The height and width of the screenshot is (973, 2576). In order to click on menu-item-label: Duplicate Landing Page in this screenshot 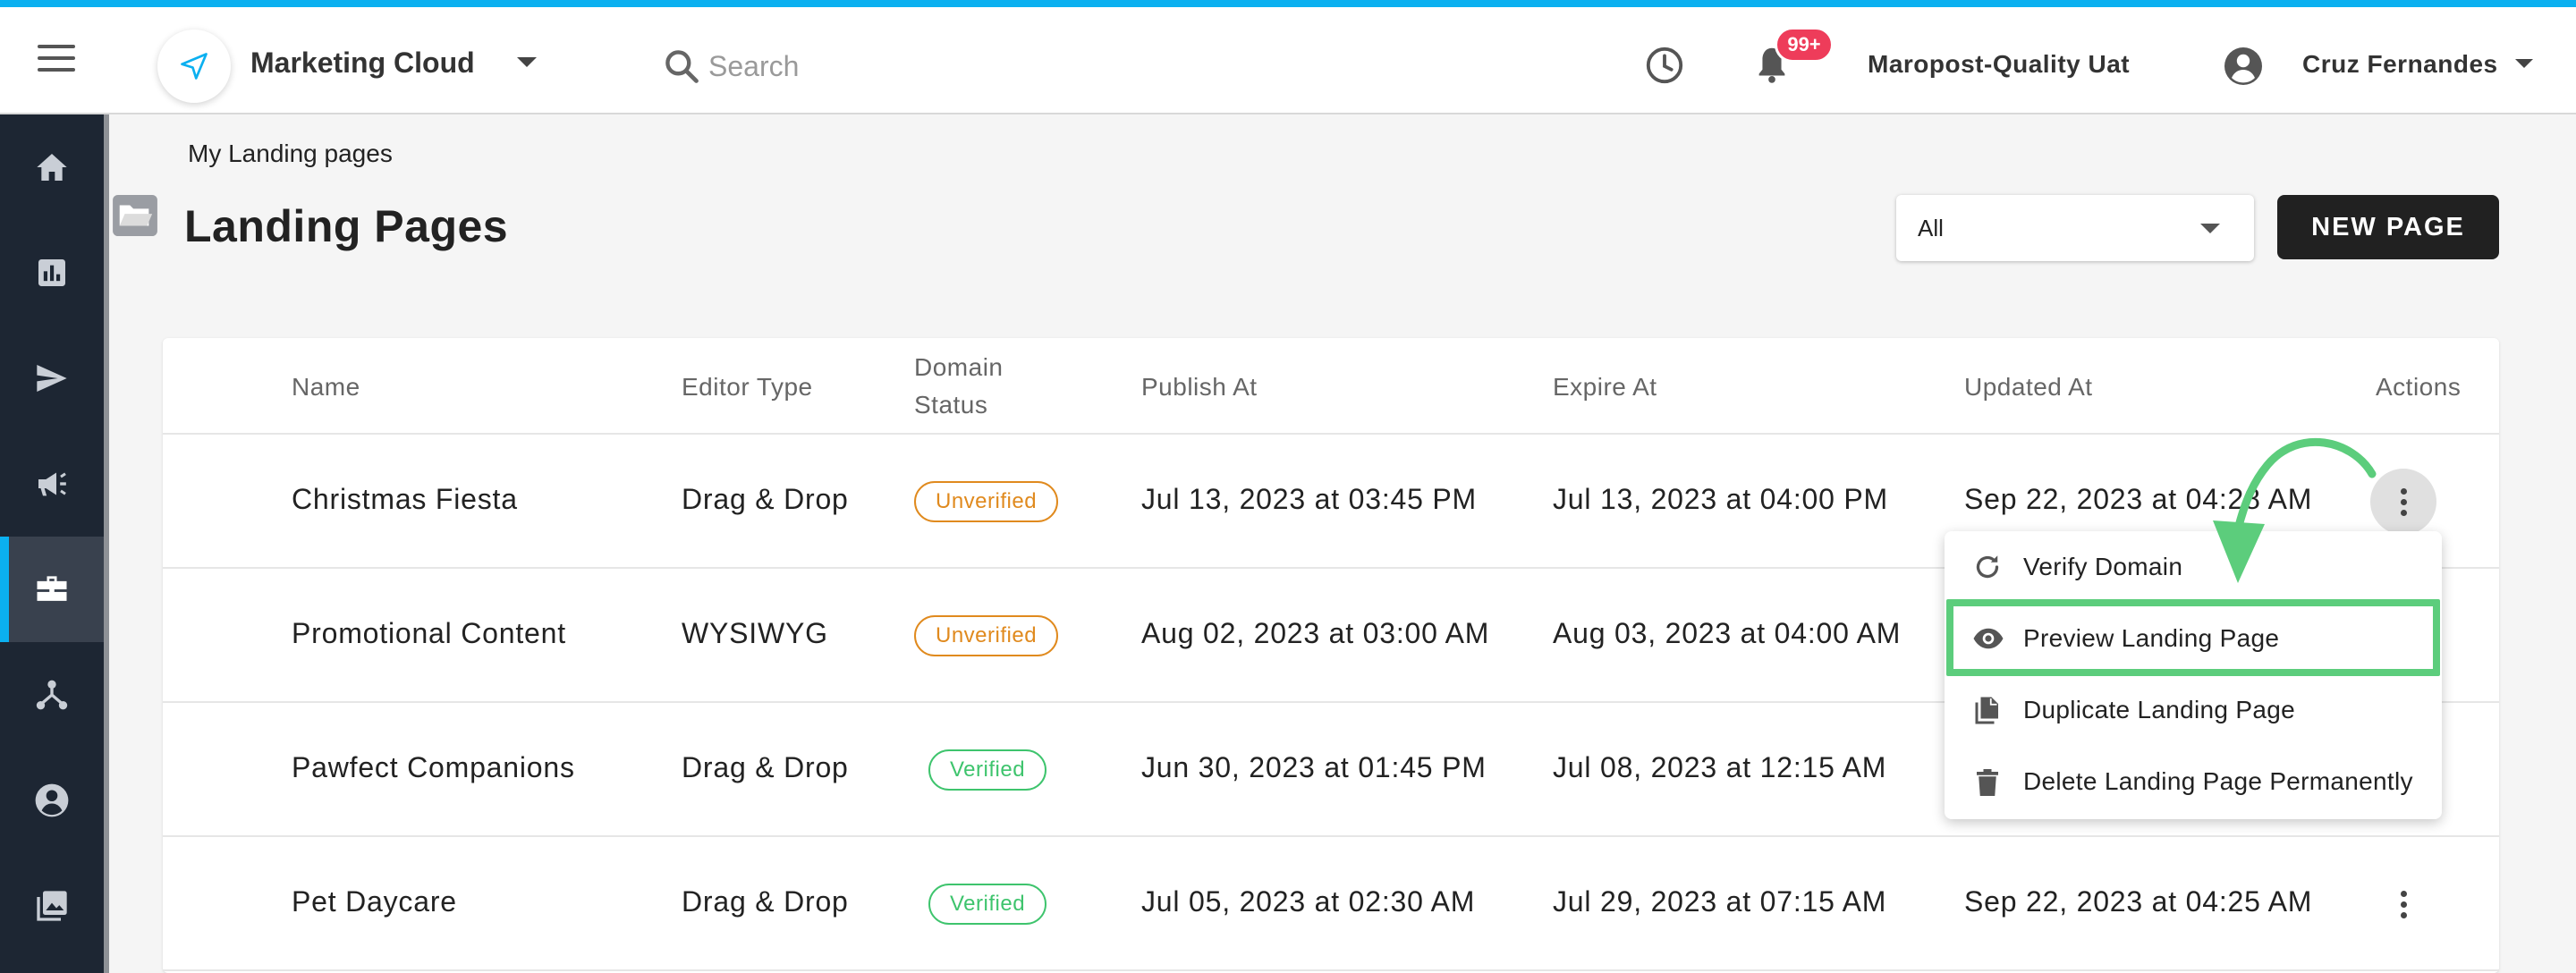, I will do `click(2159, 709)`.